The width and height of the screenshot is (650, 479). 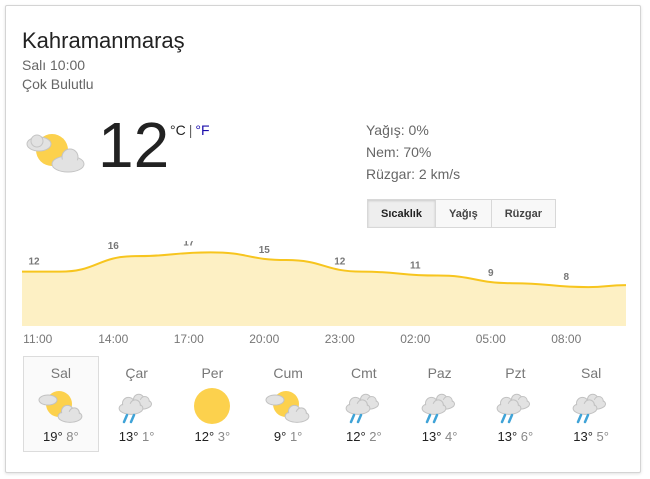 I want to click on low-temperature: 4°, so click(x=451, y=436).